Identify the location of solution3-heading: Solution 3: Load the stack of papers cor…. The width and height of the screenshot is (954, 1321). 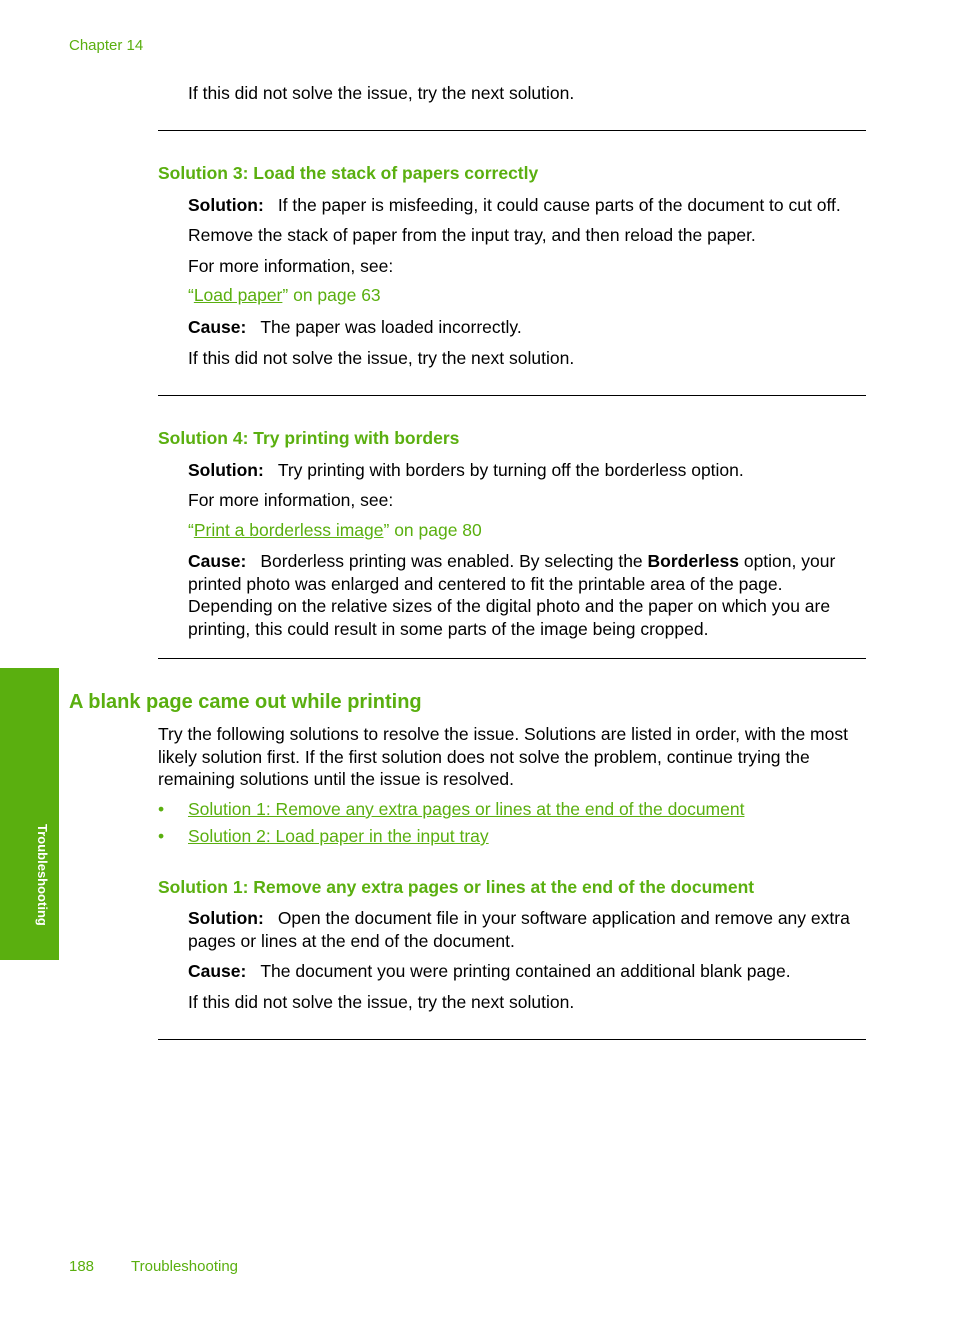
(348, 173).